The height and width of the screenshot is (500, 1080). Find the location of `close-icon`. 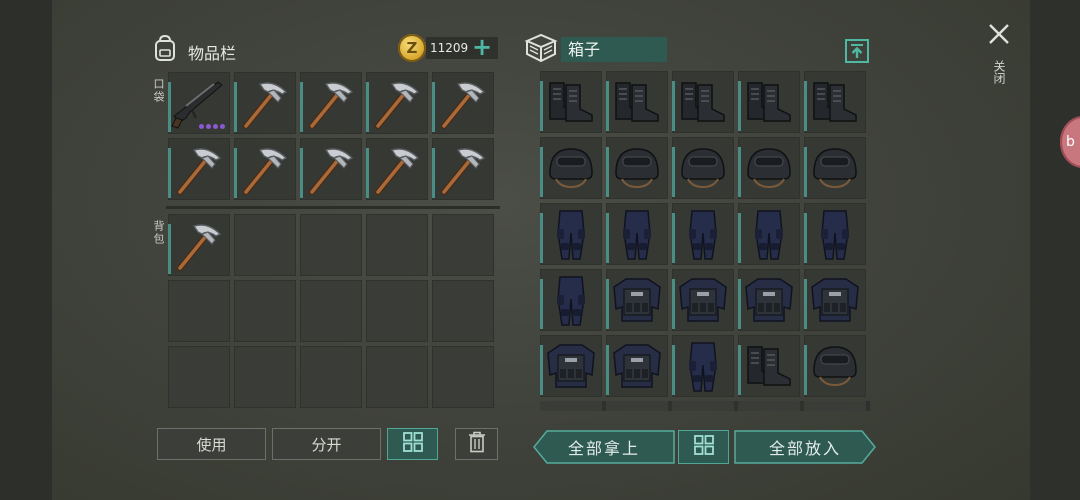

close-icon is located at coordinates (999, 34).